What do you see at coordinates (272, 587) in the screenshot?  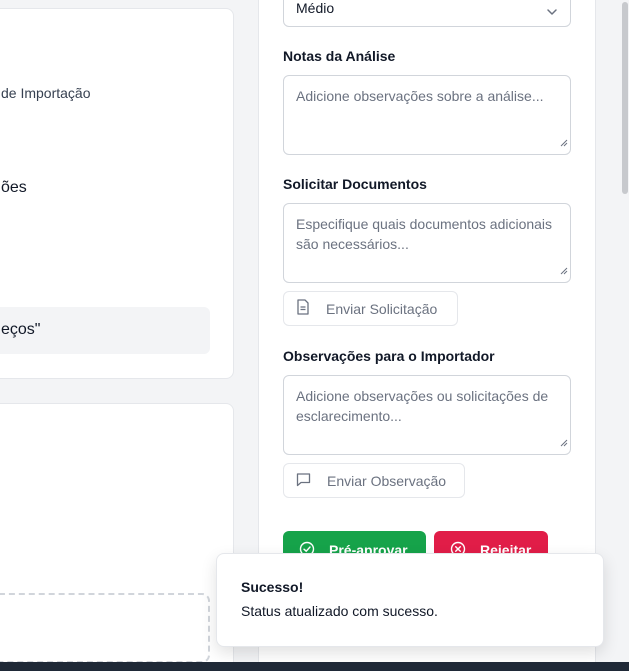 I see `toast-title: Sucesso!` at bounding box center [272, 587].